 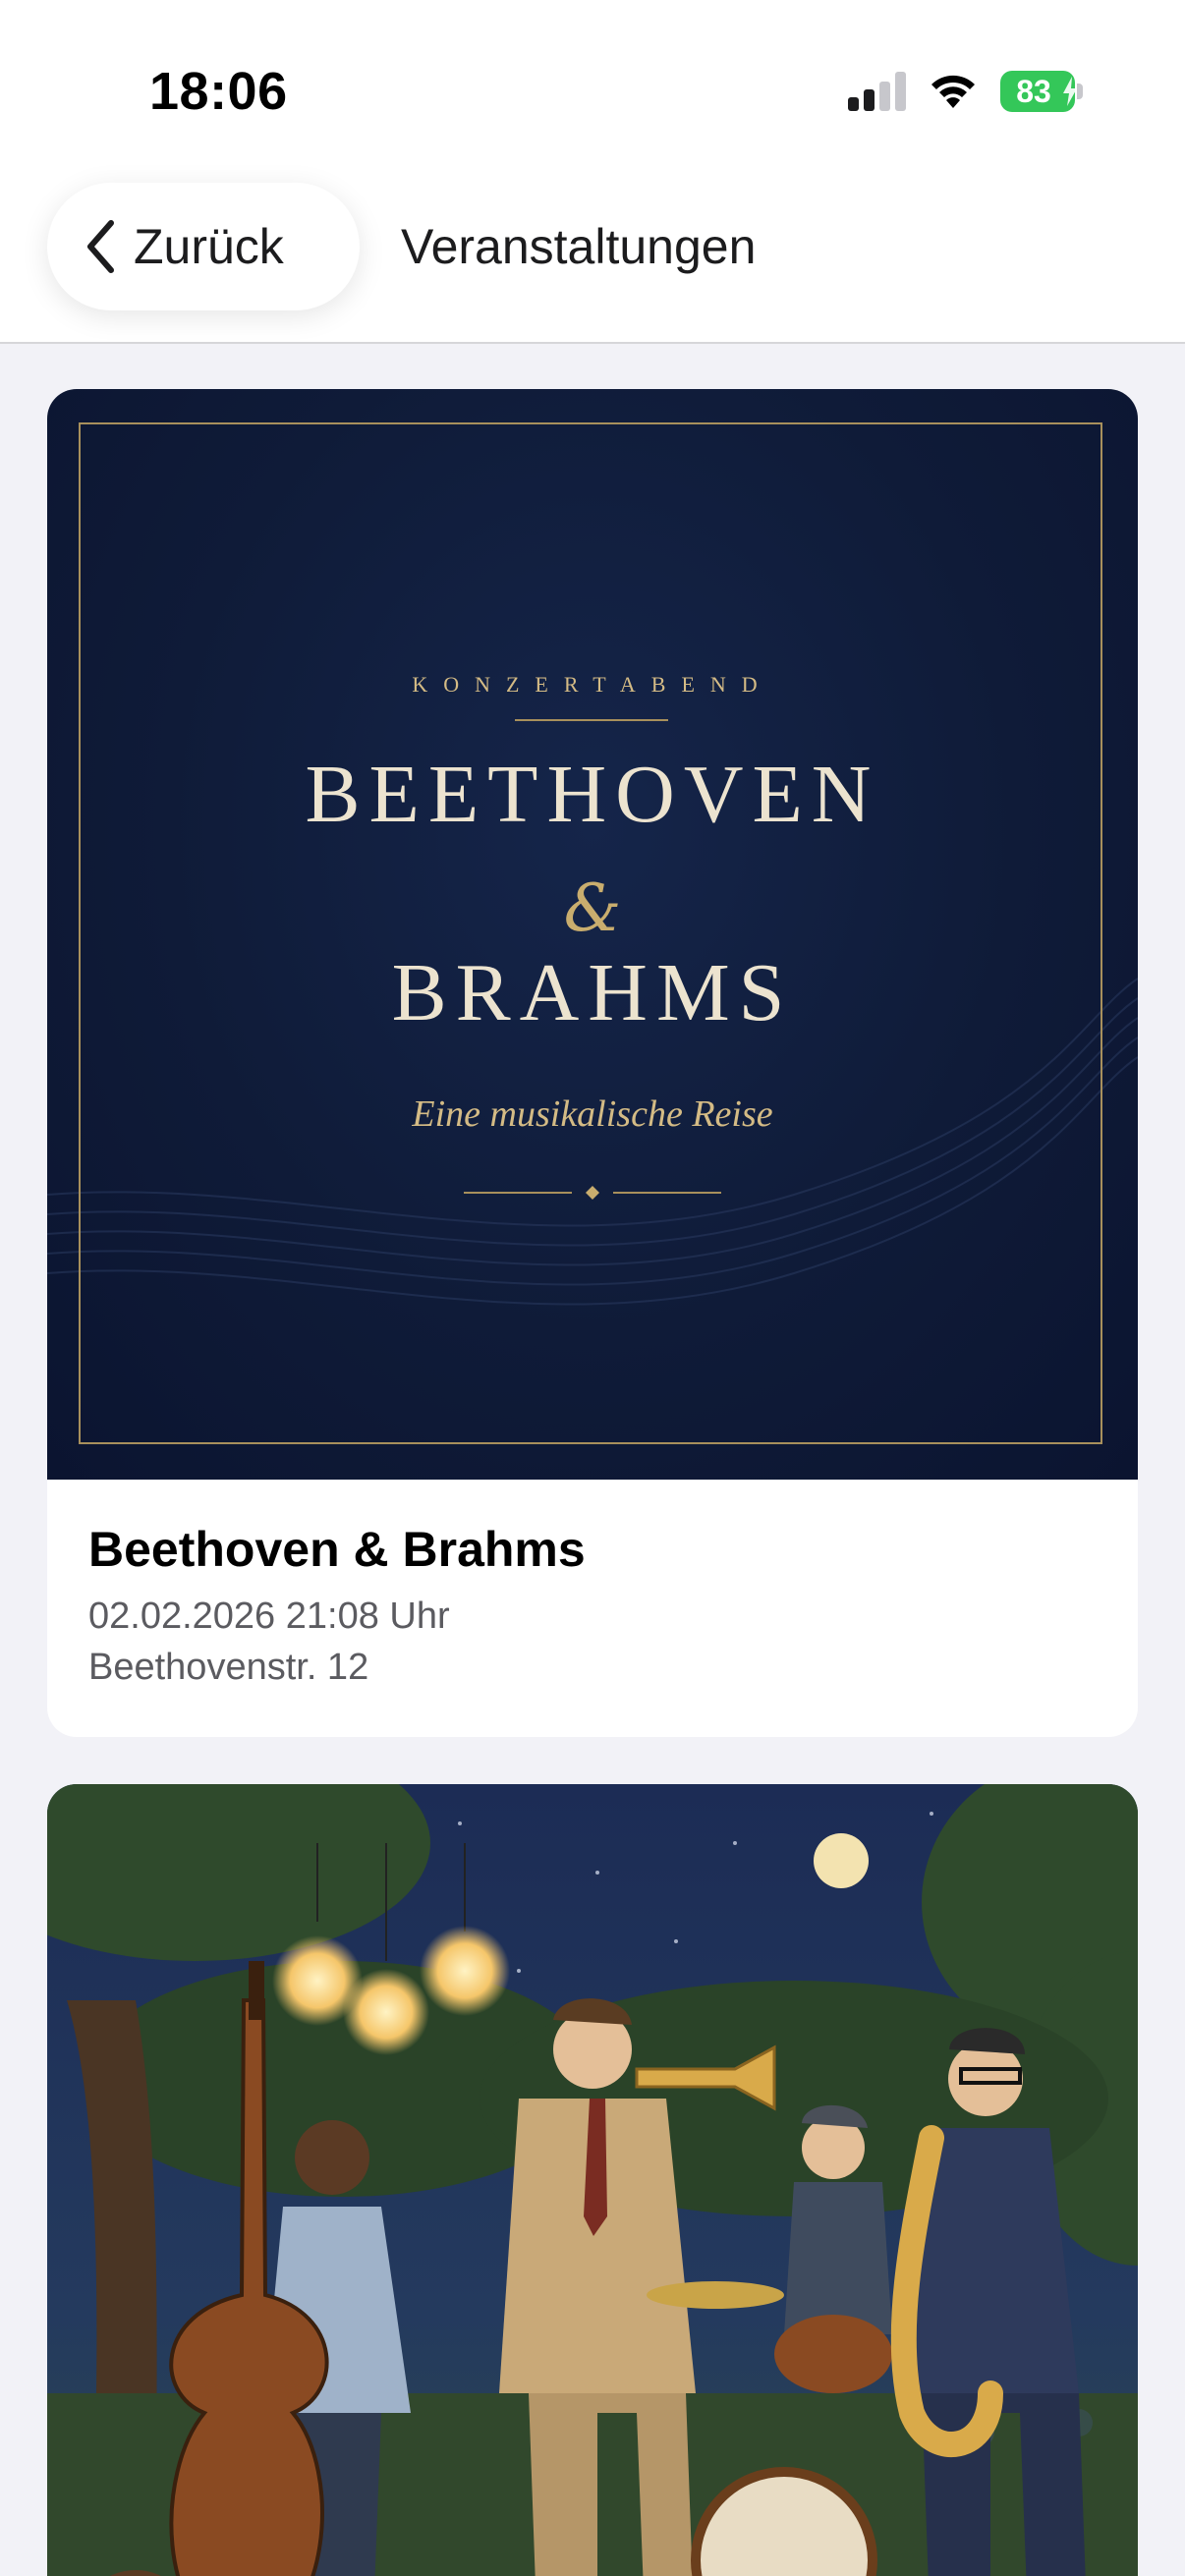 I want to click on wifi-icon, so click(x=954, y=91).